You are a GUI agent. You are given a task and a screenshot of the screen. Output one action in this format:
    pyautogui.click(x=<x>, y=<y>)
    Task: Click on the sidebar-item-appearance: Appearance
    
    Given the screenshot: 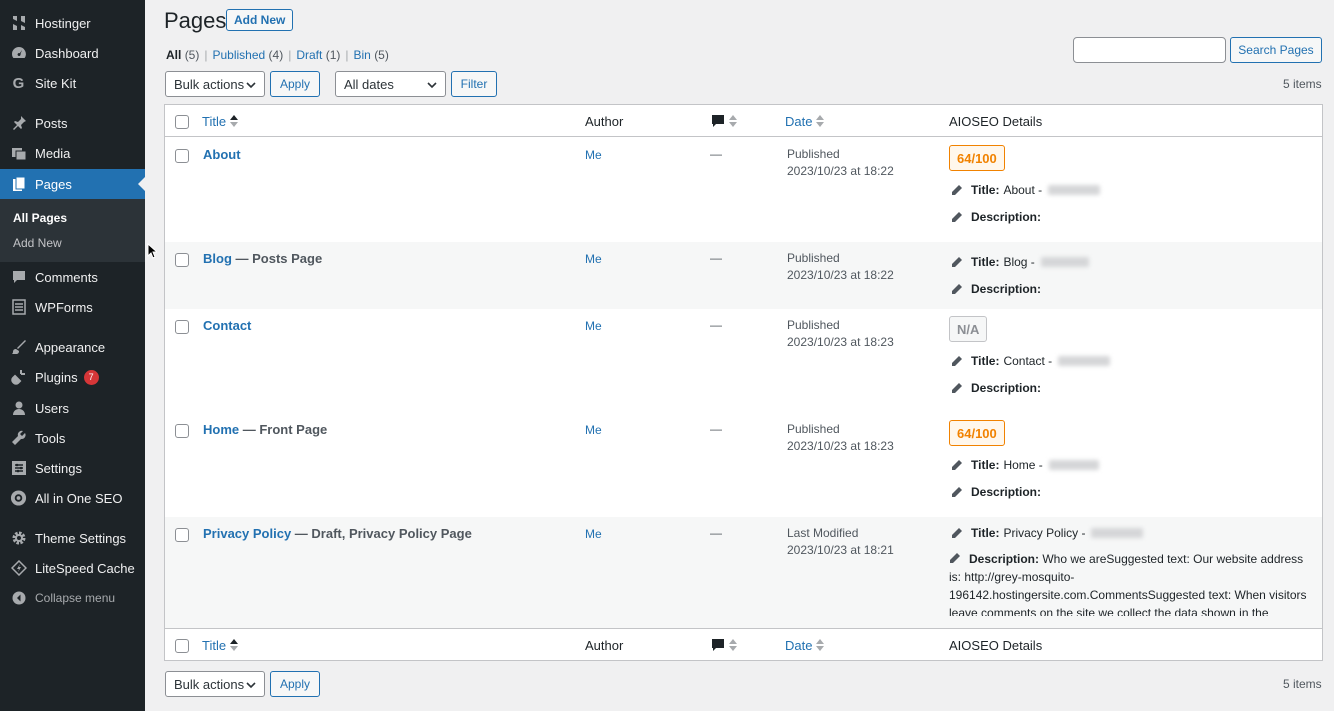 What is the action you would take?
    pyautogui.click(x=72, y=347)
    